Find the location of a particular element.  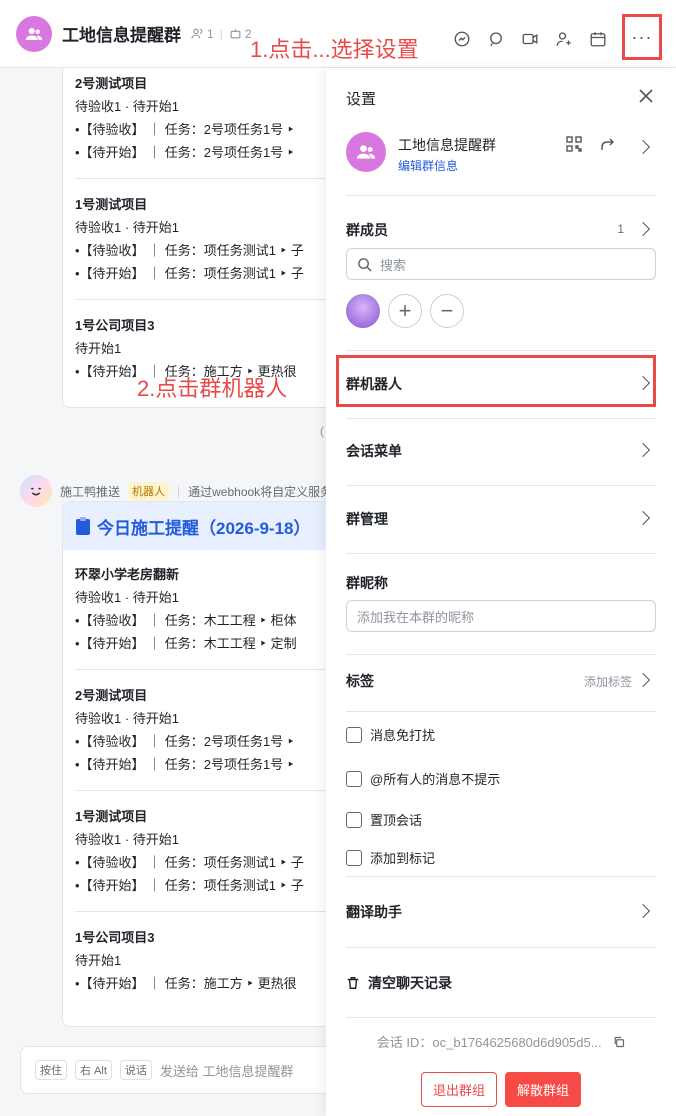

share-icon is located at coordinates (608, 146).